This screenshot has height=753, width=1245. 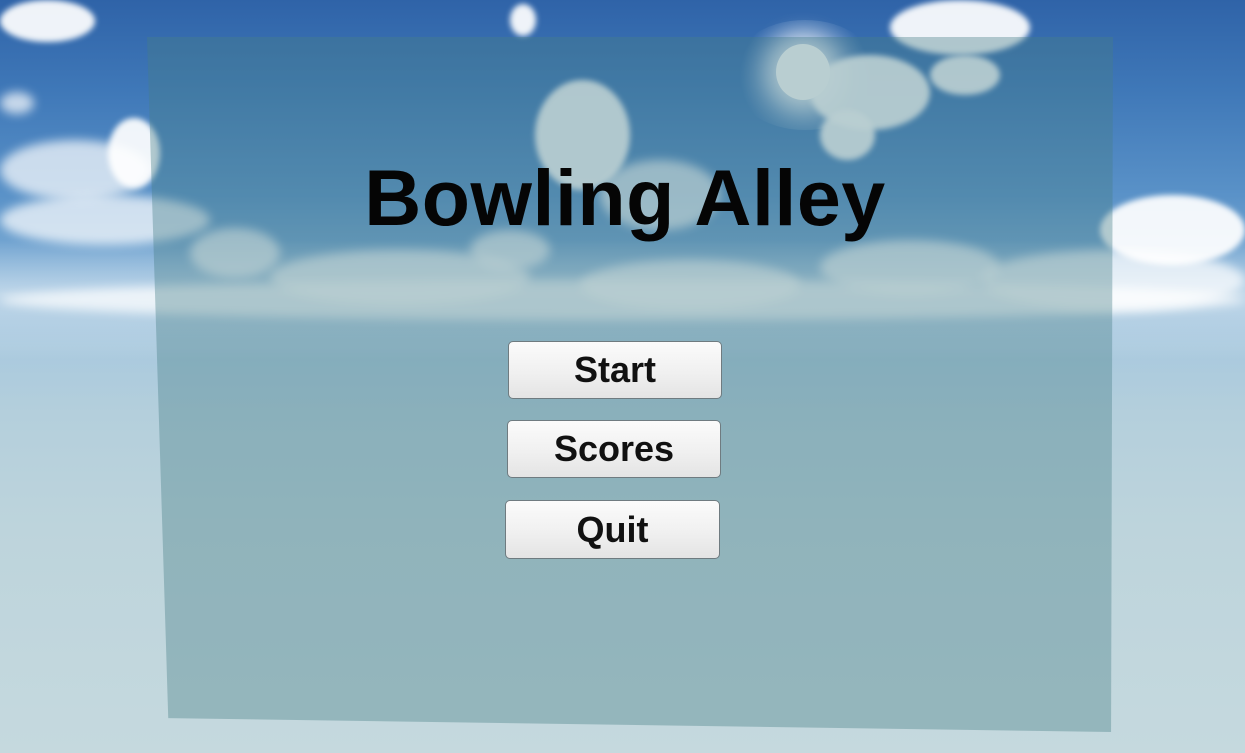 What do you see at coordinates (614, 449) in the screenshot?
I see `scores-button: Scores` at bounding box center [614, 449].